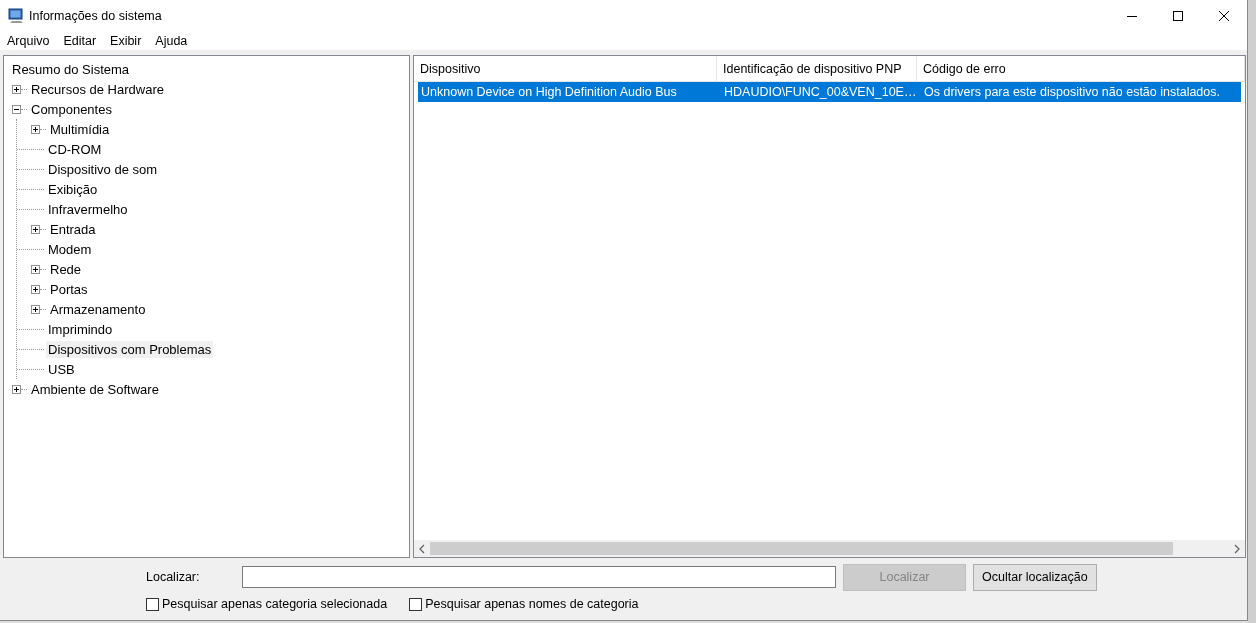 Image resolution: width=1256 pixels, height=623 pixels. I want to click on horizontal-scrollbar, so click(829, 548).